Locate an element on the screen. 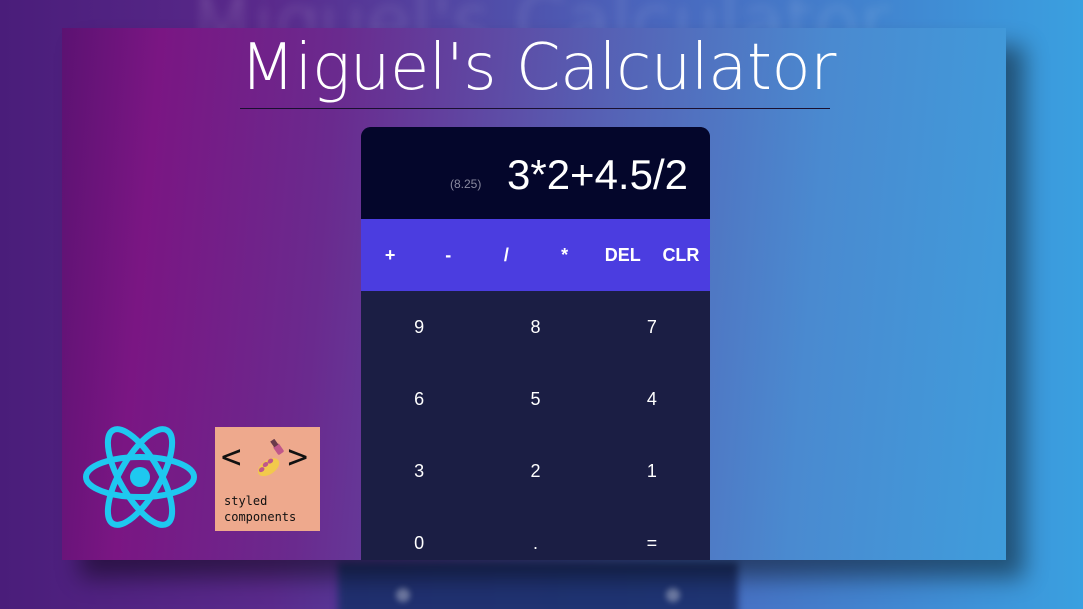 This screenshot has height=609, width=1083. operator-row: + - / * DEL CLR is located at coordinates (535, 255).